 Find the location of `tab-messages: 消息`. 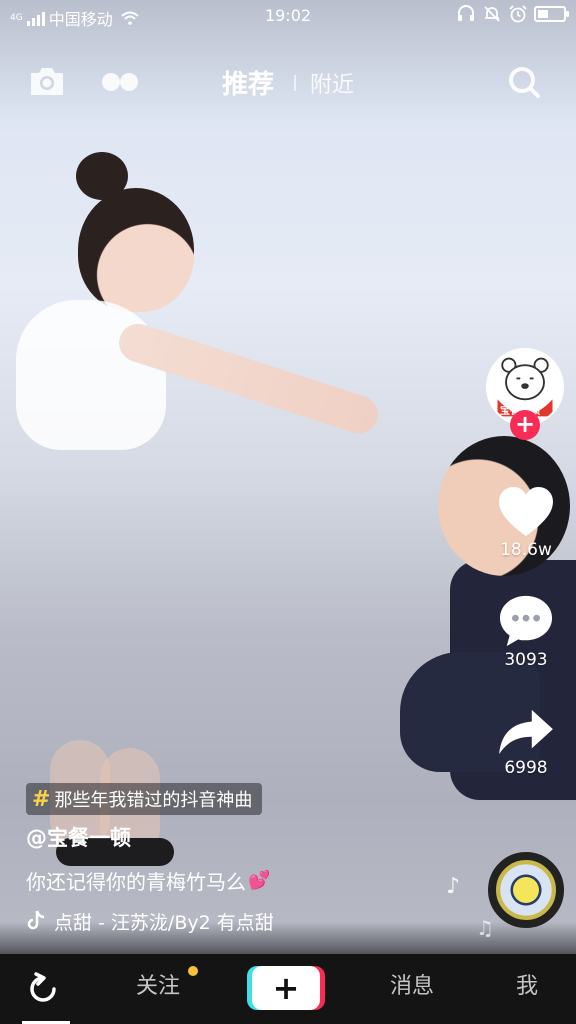

tab-messages: 消息 is located at coordinates (412, 984).